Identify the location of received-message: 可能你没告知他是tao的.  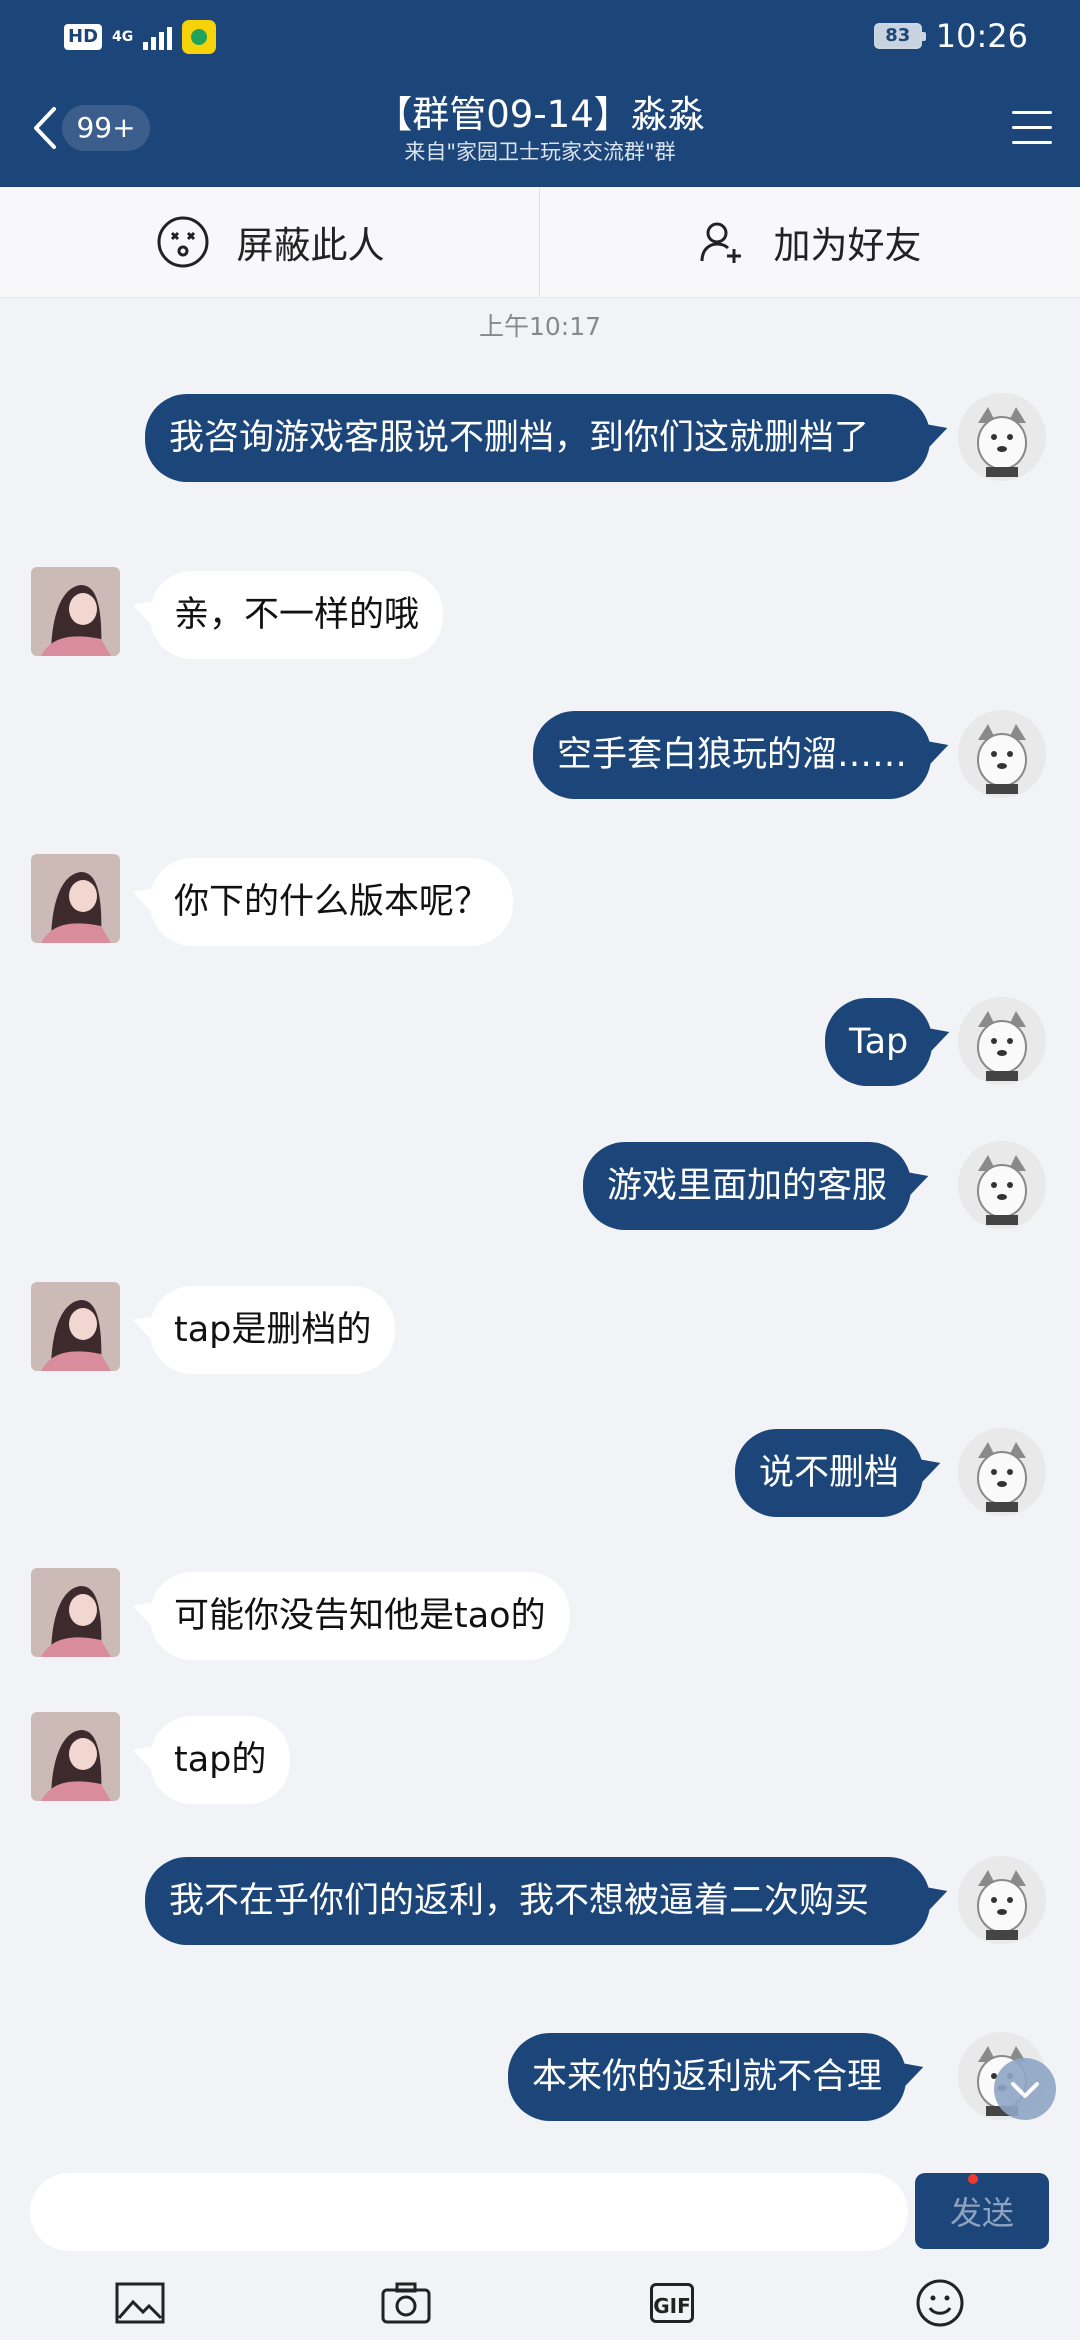
(360, 1616).